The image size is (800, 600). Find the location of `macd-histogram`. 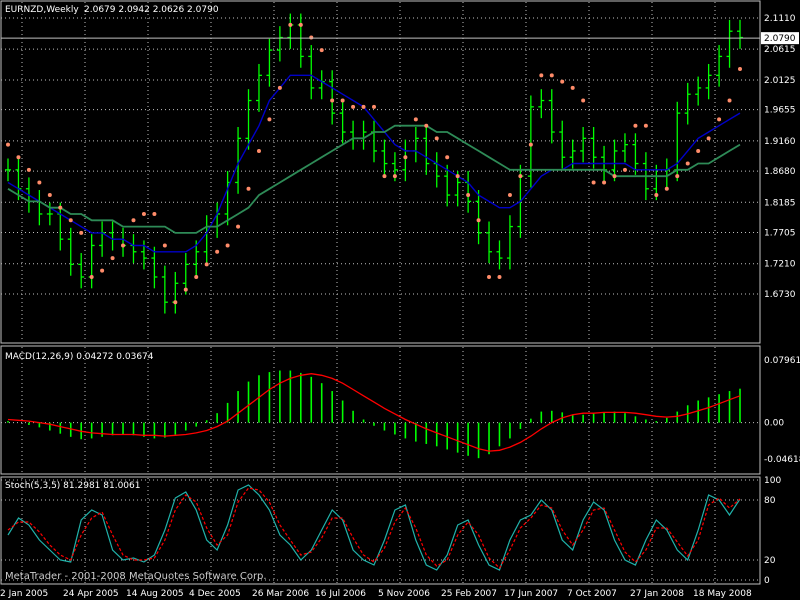

macd-histogram is located at coordinates (374, 414).